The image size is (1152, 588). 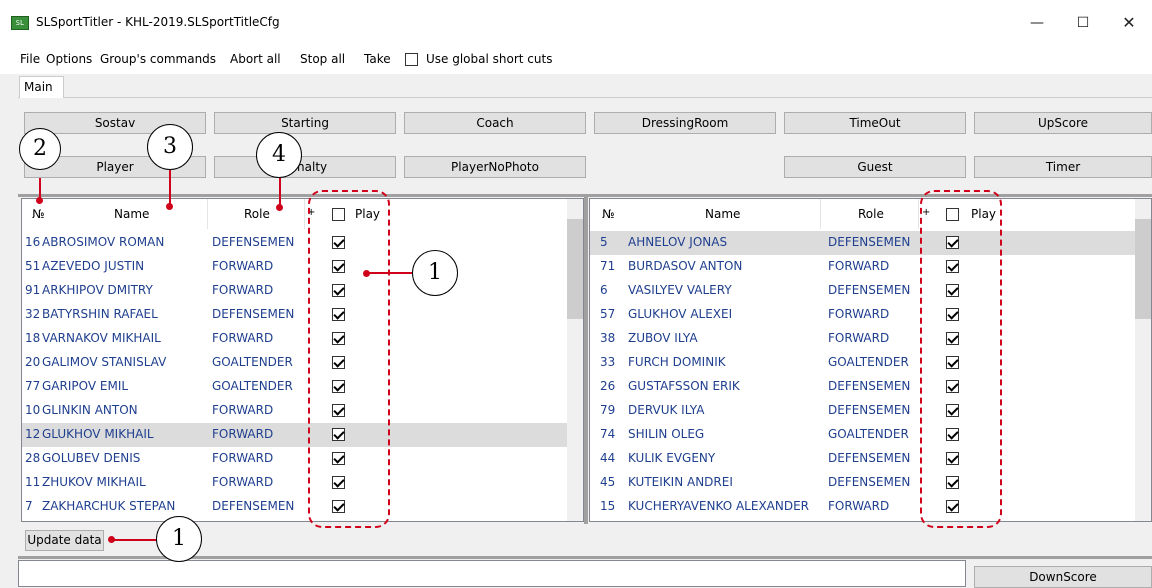 I want to click on menu-options: Options, so click(x=69, y=59).